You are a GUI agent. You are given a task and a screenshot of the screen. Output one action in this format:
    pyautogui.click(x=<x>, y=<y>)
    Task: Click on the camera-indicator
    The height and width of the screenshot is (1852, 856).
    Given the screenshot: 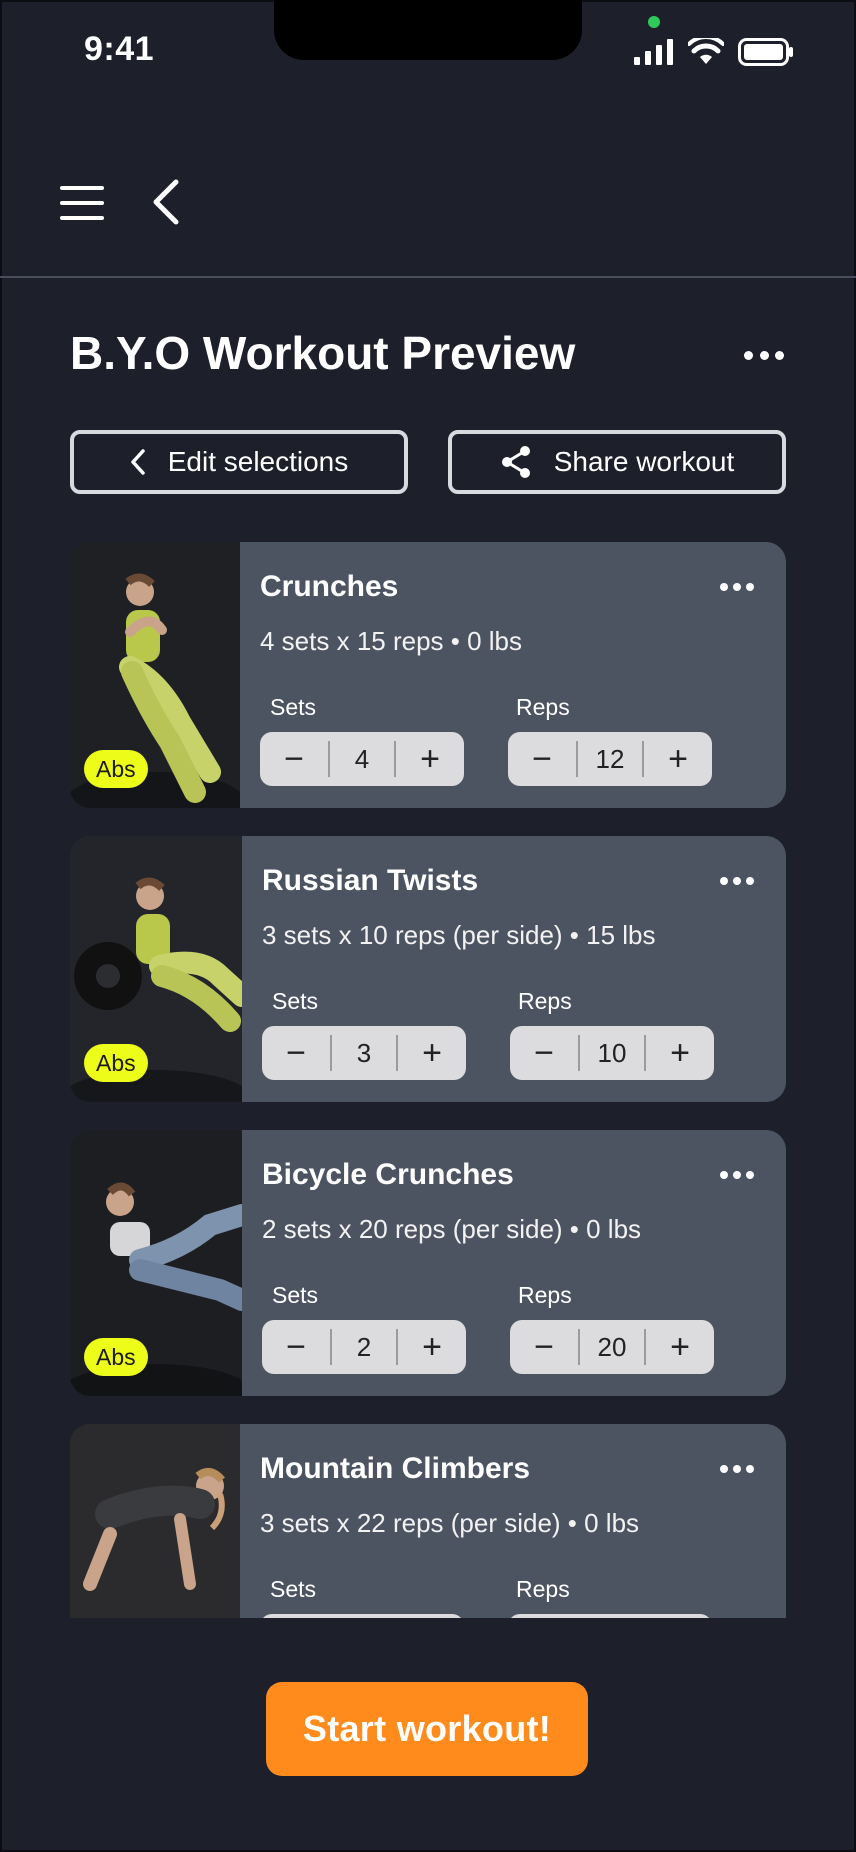 What is the action you would take?
    pyautogui.click(x=654, y=22)
    